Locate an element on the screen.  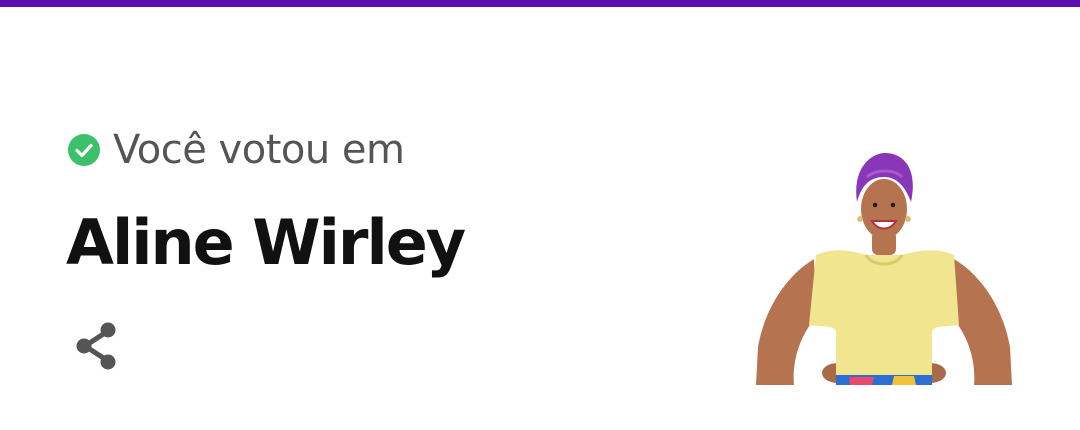
vote-status-text: Você votou em is located at coordinates (259, 150).